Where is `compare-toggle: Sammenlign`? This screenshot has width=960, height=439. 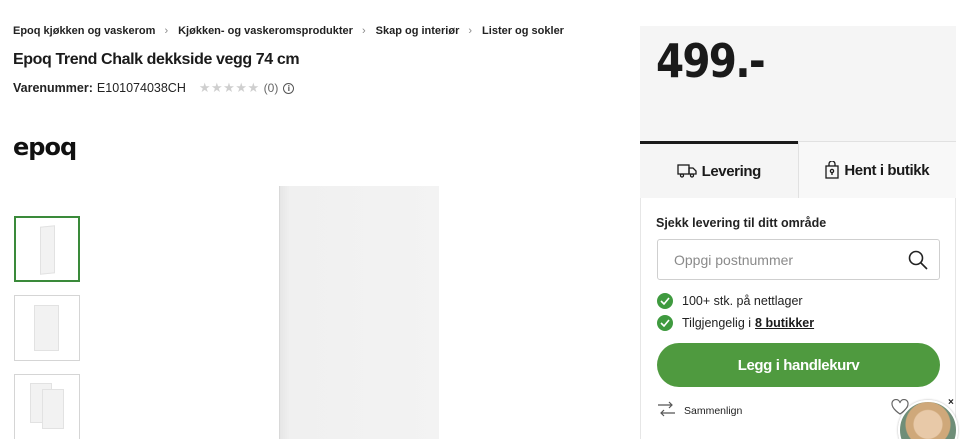 compare-toggle: Sammenlign is located at coordinates (699, 410).